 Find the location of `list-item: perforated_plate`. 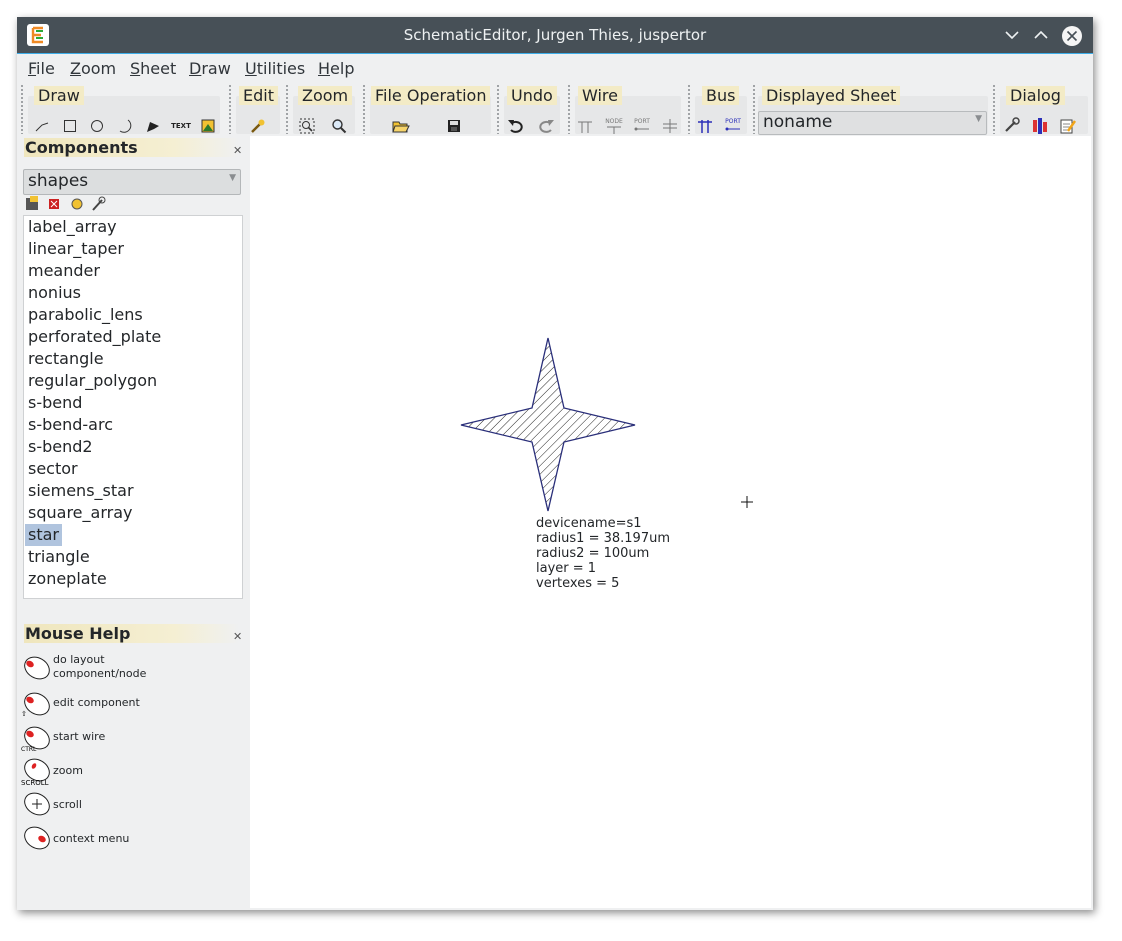

list-item: perforated_plate is located at coordinates (94, 337).